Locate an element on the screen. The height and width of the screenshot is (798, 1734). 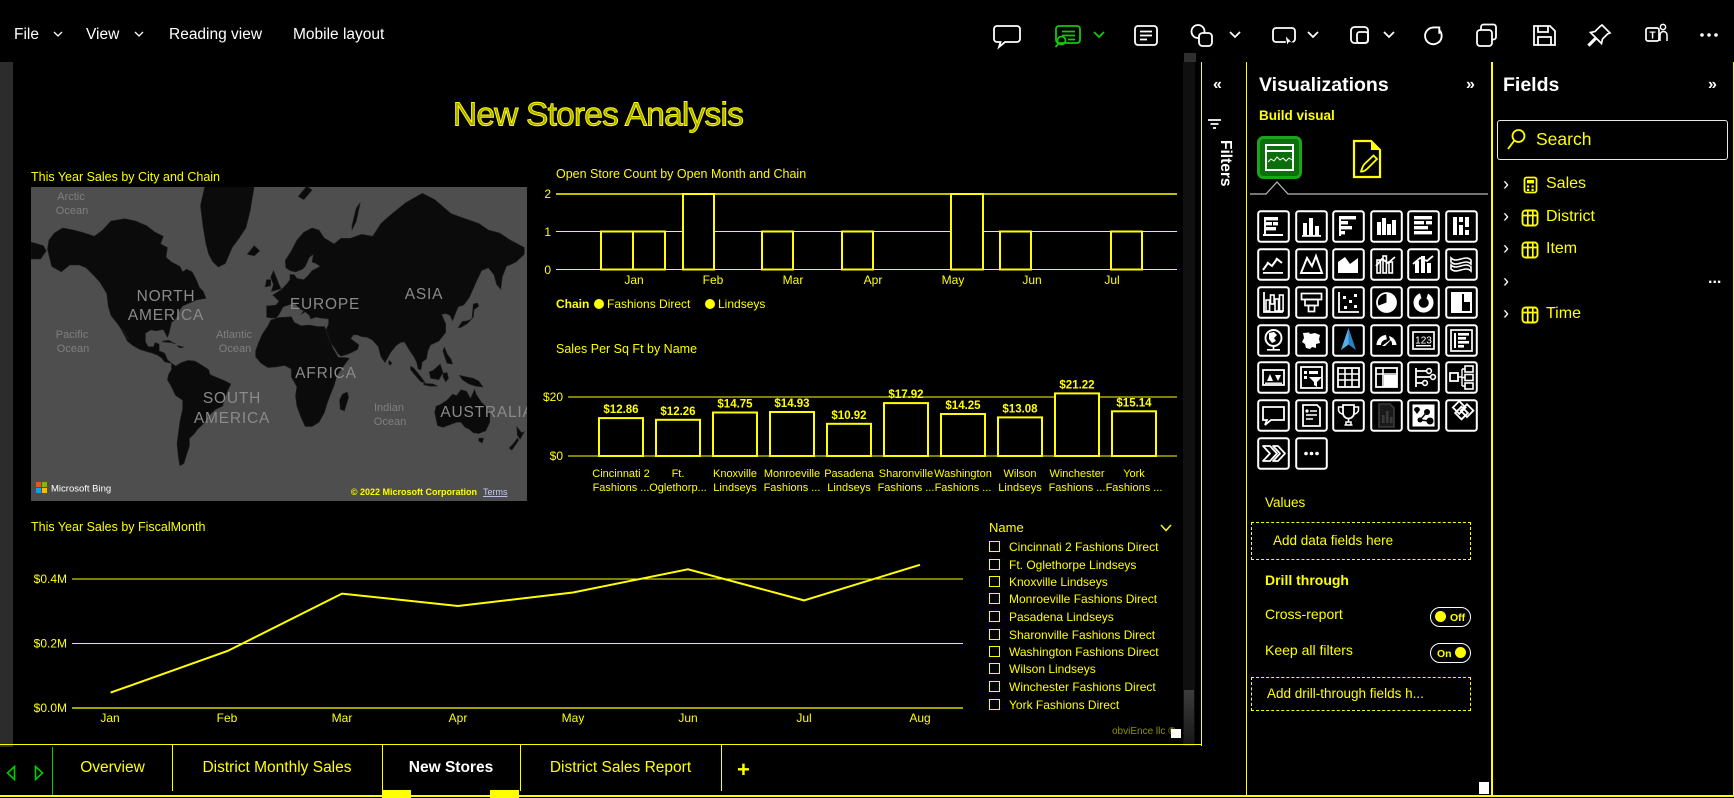
svg-text: Ft. is located at coordinates (678, 474).